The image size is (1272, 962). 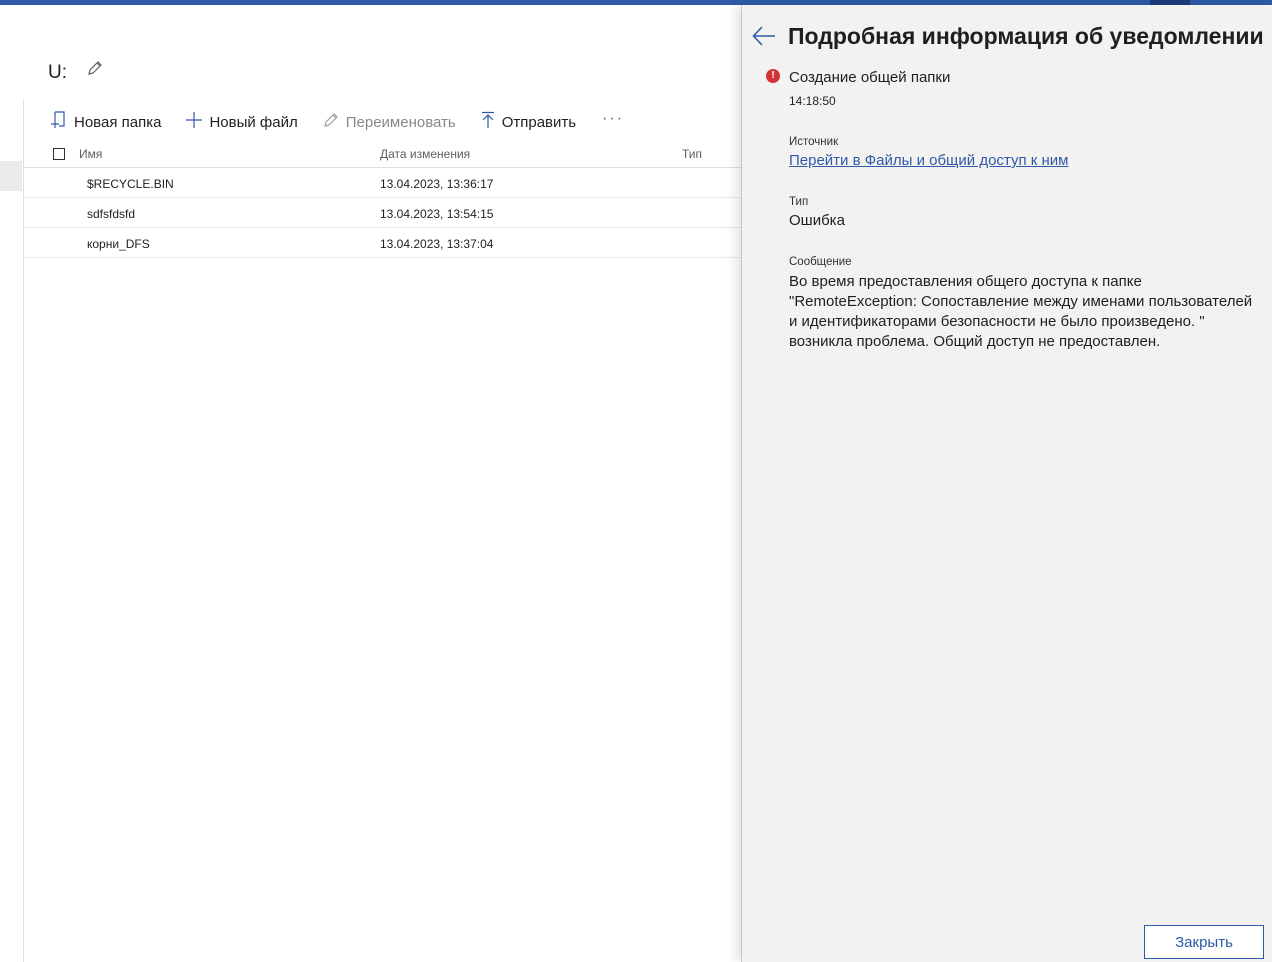 I want to click on file-list-header: Имя Дата изменения Тип, so click(x=382, y=154).